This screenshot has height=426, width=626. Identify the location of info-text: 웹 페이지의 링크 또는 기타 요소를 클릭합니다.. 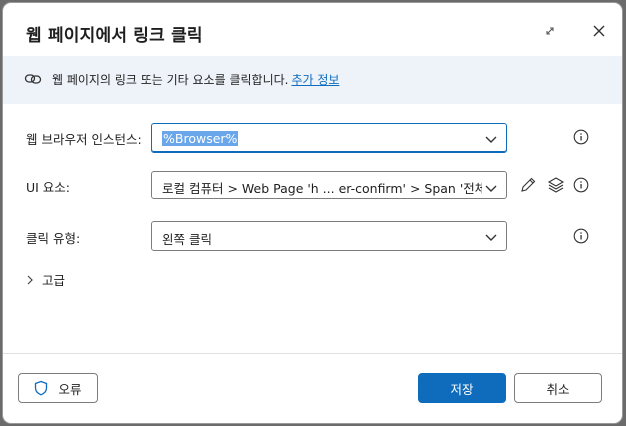
(170, 80).